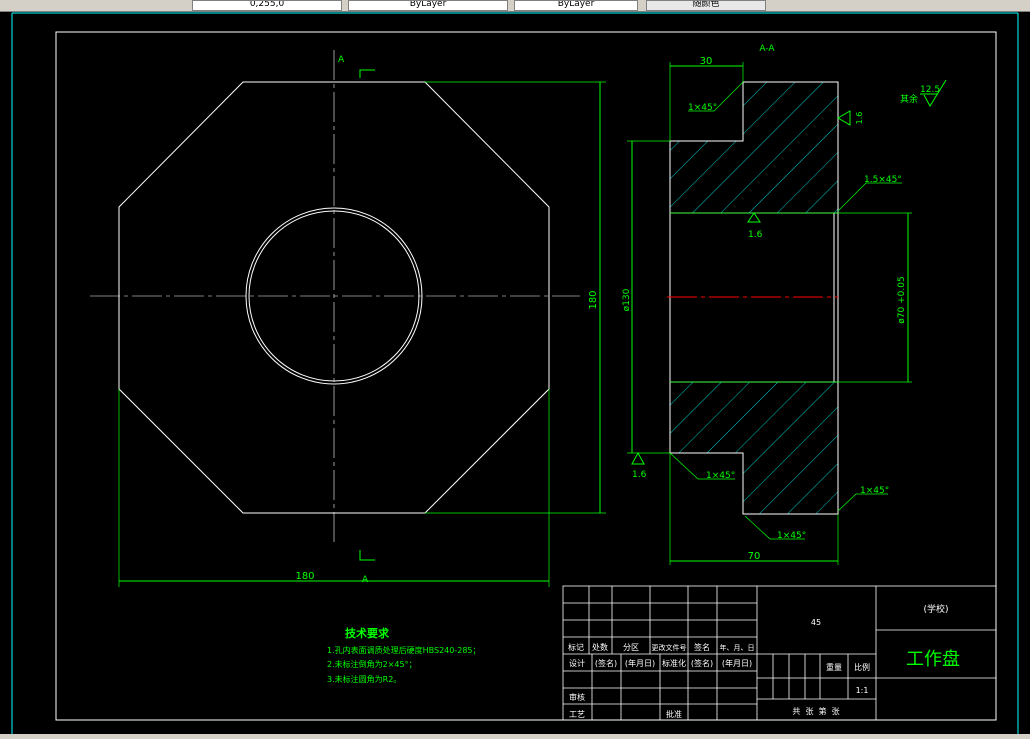 This screenshot has width=1030, height=739. What do you see at coordinates (816, 622) in the screenshot?
I see `material-value: 45` at bounding box center [816, 622].